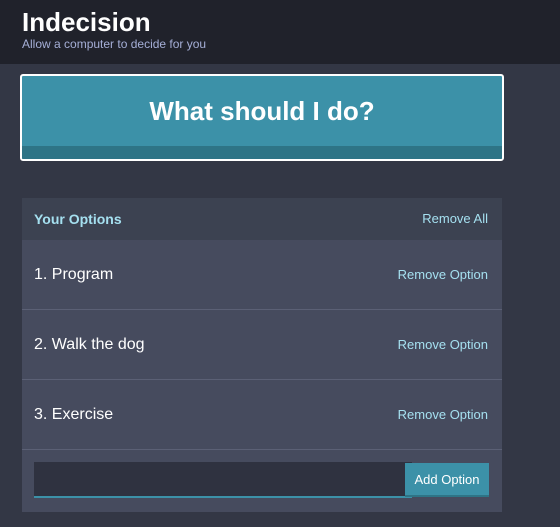 The image size is (560, 527). I want to click on app-title: Indecision, so click(86, 22).